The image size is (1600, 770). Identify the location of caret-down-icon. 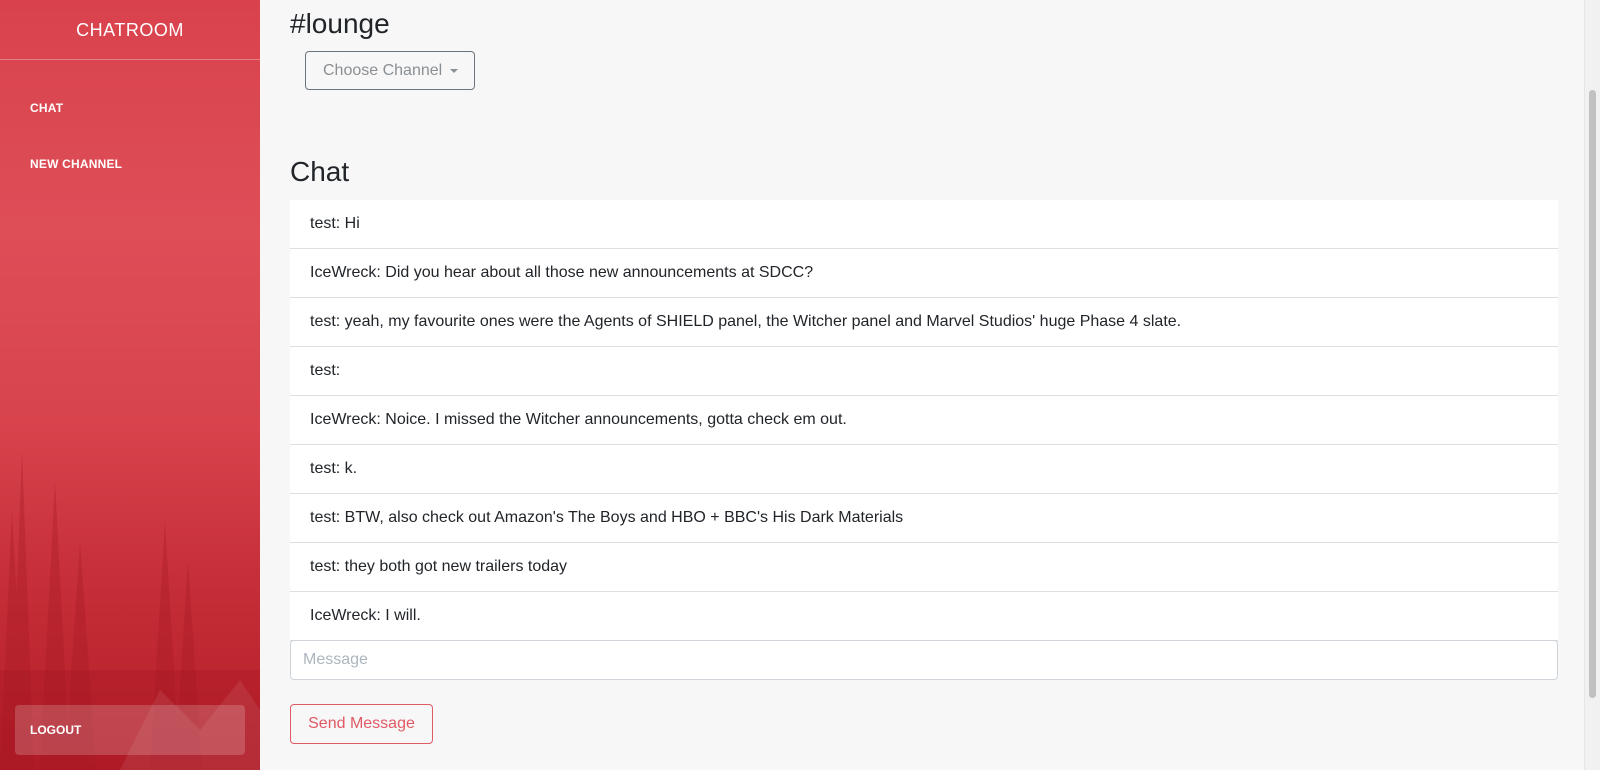
(454, 70).